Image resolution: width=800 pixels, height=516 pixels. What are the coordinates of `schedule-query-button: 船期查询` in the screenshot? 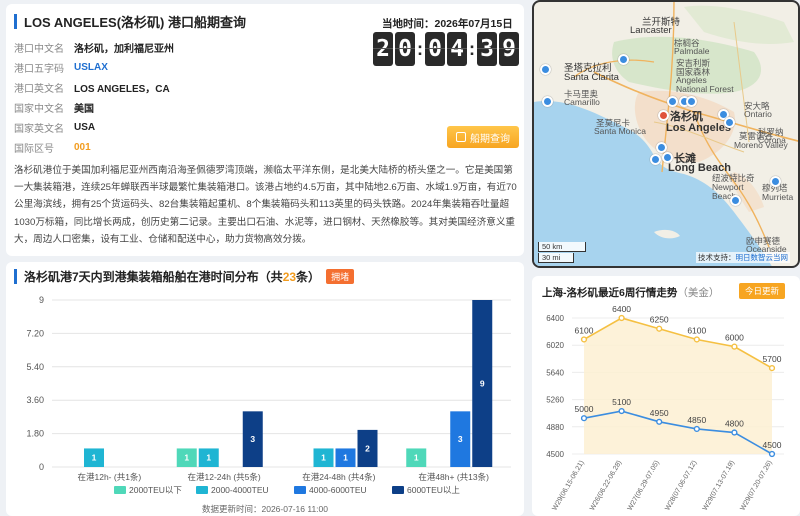 It's located at (483, 137).